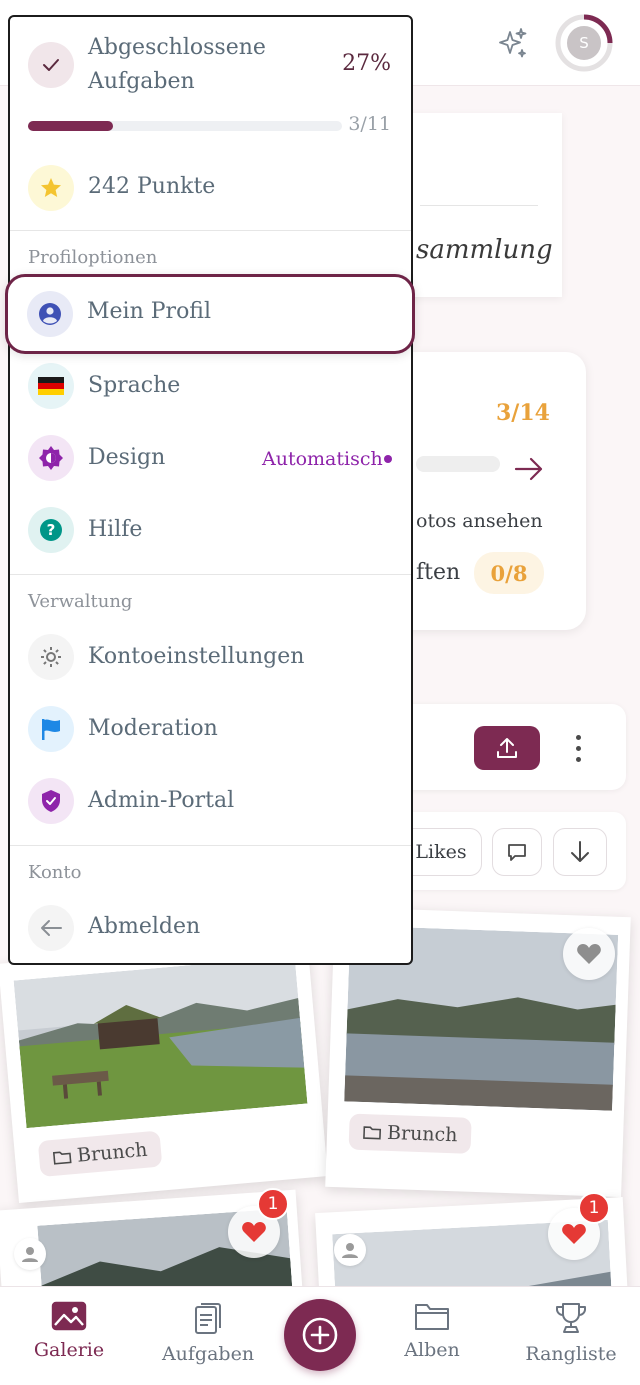  I want to click on section-title-profile: Profiloptionen, so click(93, 257).